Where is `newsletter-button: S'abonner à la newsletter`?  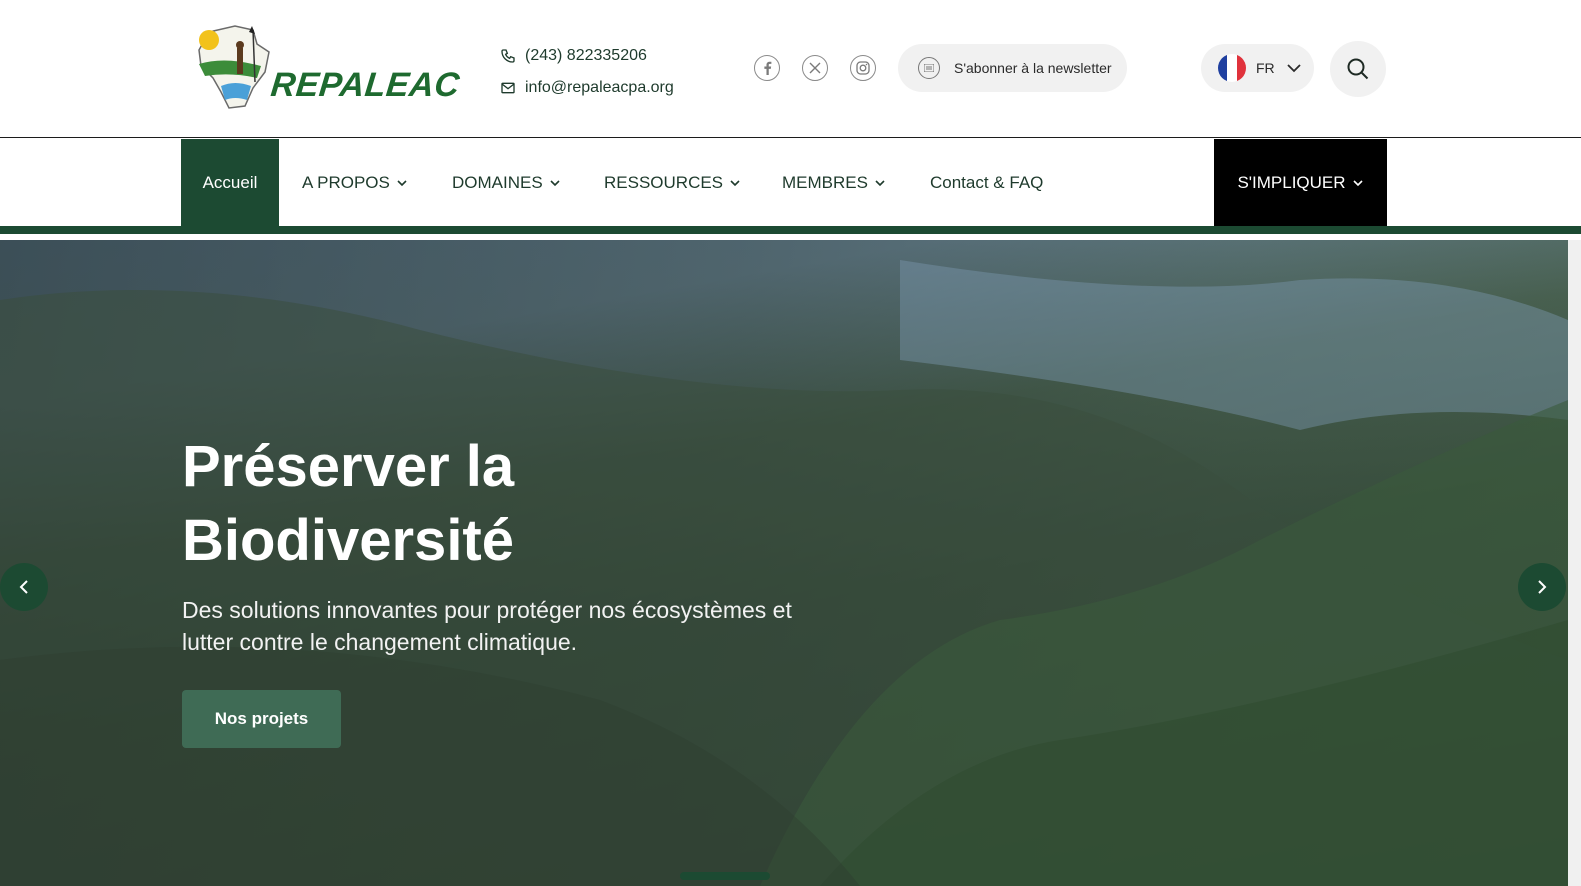
newsletter-button: S'abonner à la newsletter is located at coordinates (1012, 68).